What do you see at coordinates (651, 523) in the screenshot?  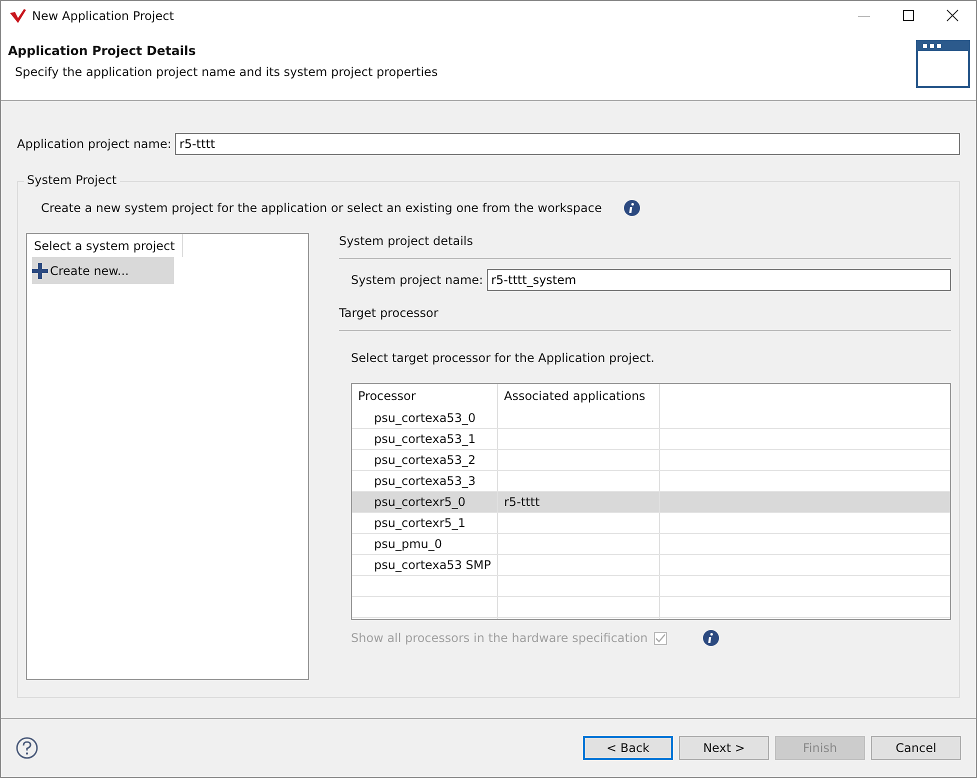 I see `table-row: psu_cortexr5_1` at bounding box center [651, 523].